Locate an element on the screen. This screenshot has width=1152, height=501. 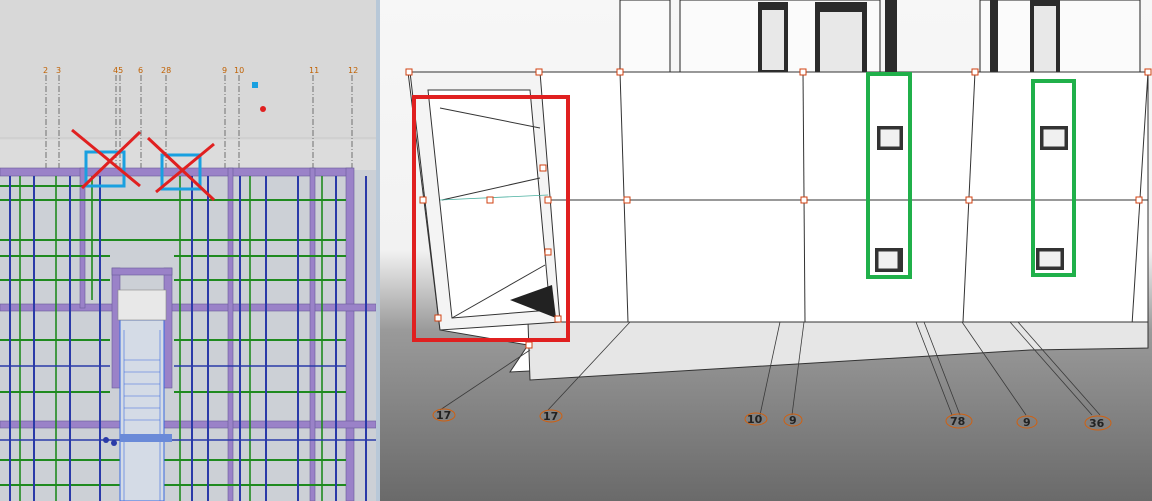
grid-label: 3 is located at coordinates (58, 70).